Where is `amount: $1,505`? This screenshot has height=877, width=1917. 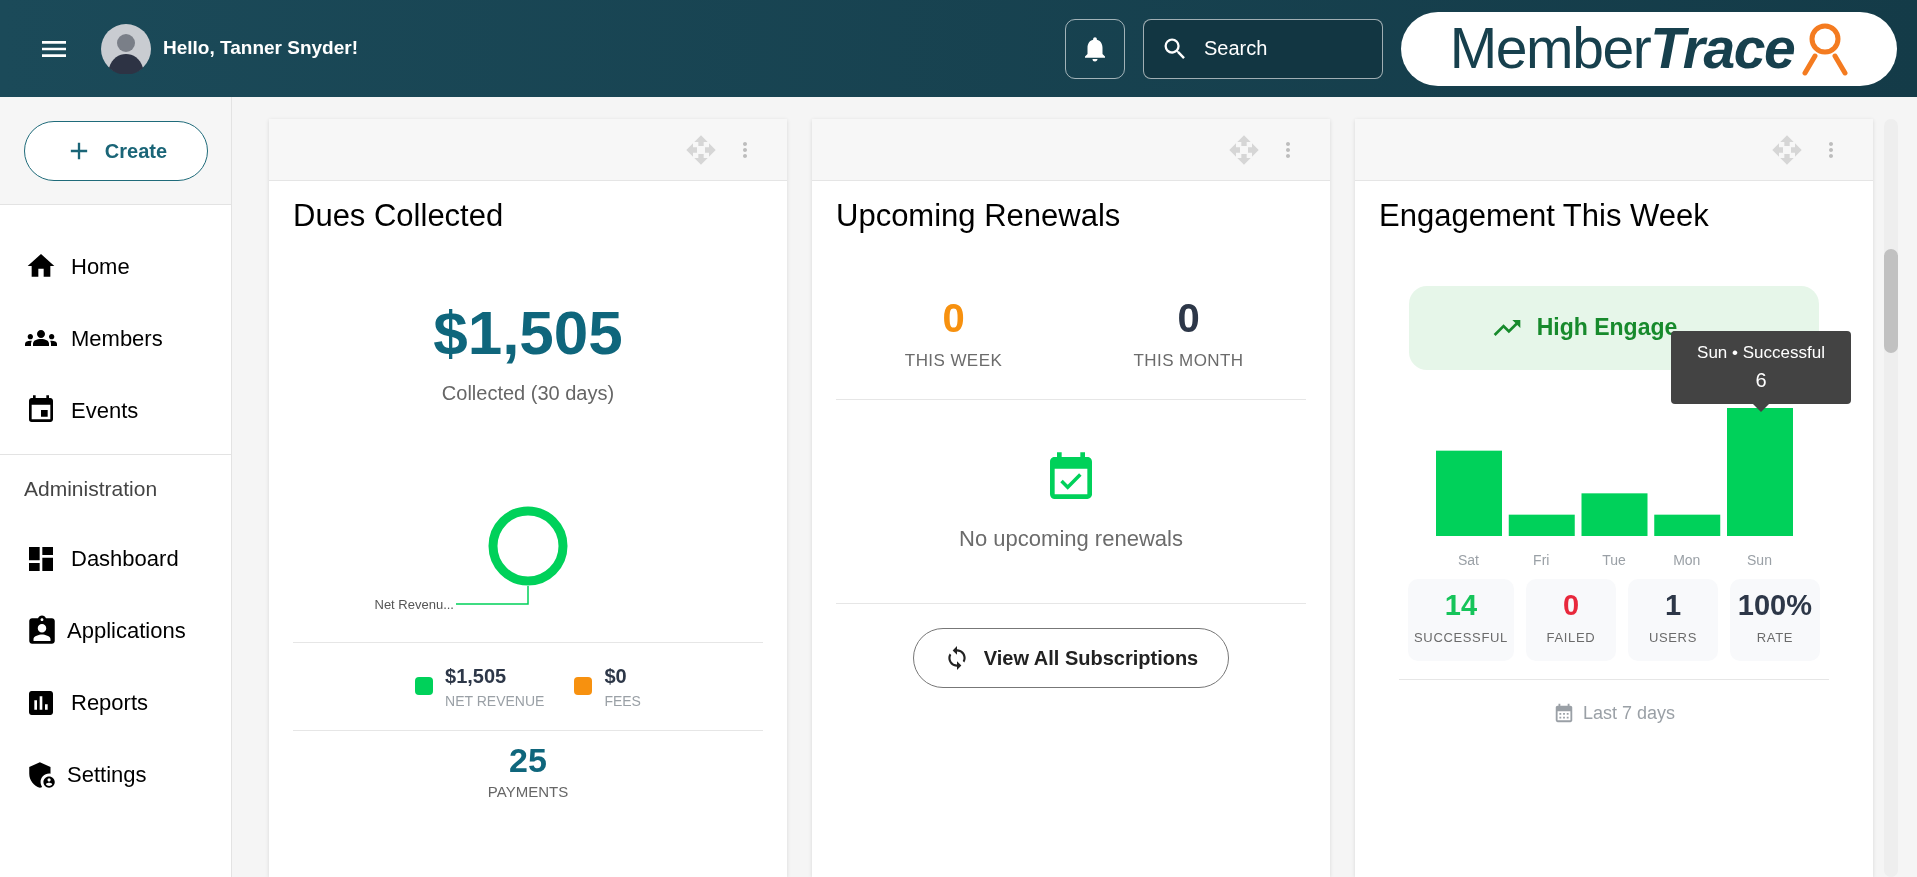
amount: $1,505 is located at coordinates (528, 332).